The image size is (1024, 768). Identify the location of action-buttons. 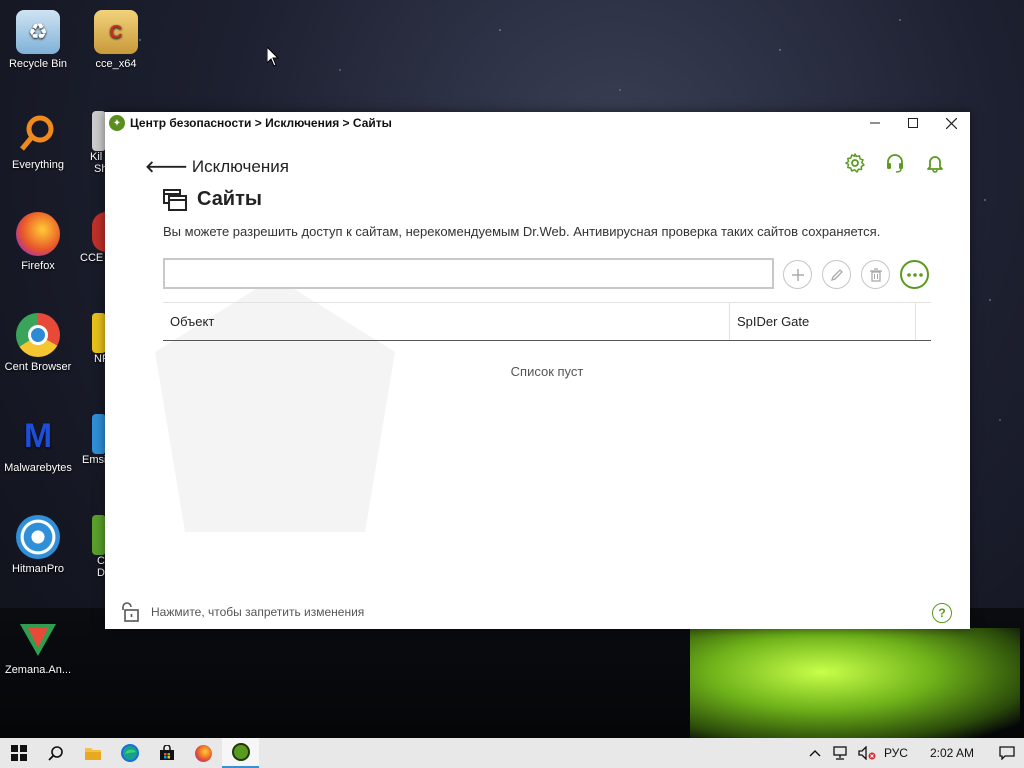
(856, 274).